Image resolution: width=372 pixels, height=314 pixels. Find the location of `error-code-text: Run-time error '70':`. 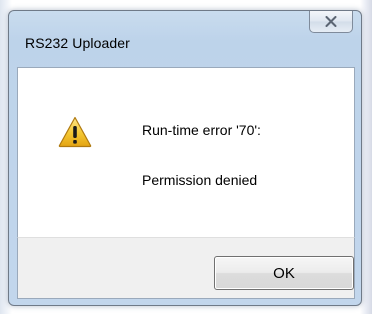

error-code-text: Run-time error '70': is located at coordinates (201, 130).